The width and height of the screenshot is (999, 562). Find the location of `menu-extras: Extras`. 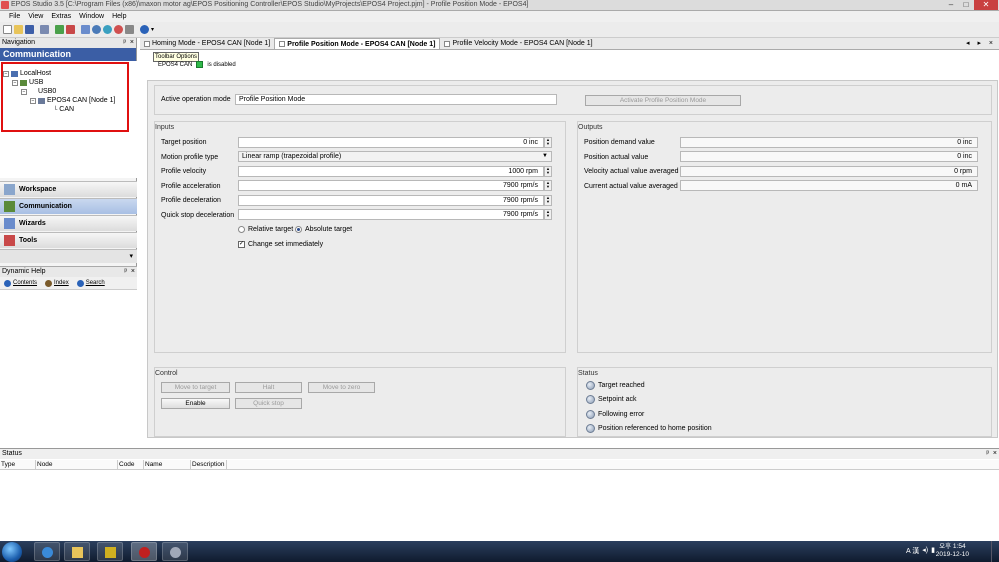

menu-extras: Extras is located at coordinates (61, 16).